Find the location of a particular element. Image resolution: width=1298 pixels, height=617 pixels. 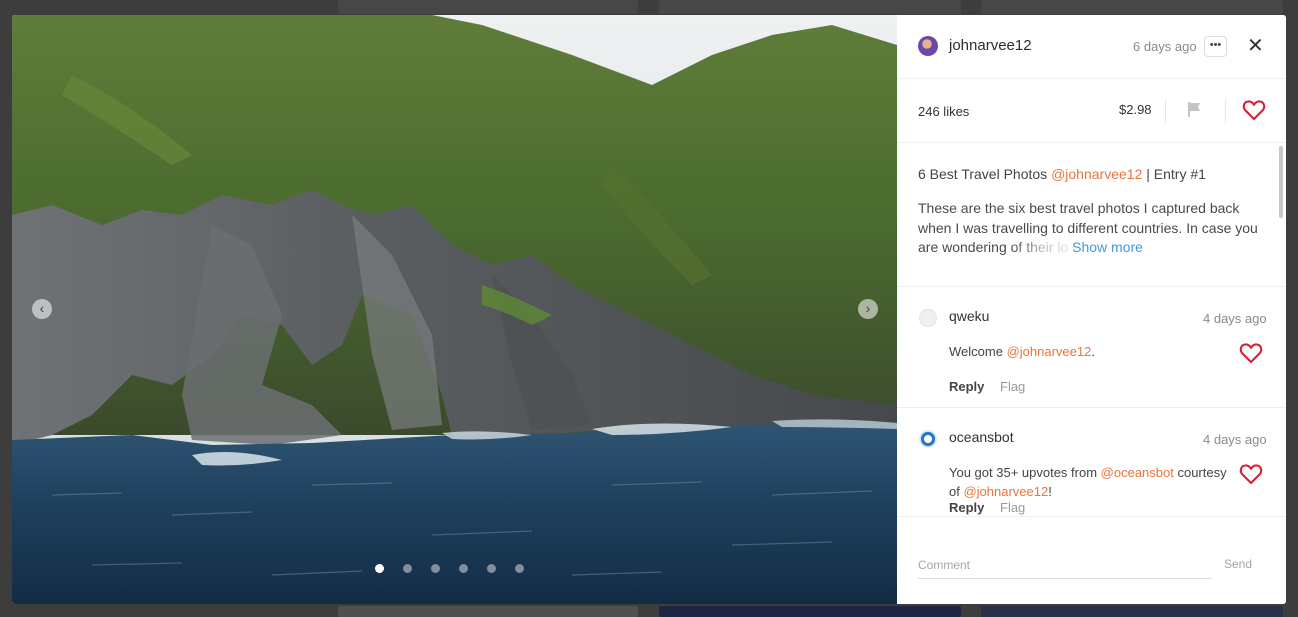

payout-value: $2.98 is located at coordinates (1135, 109).